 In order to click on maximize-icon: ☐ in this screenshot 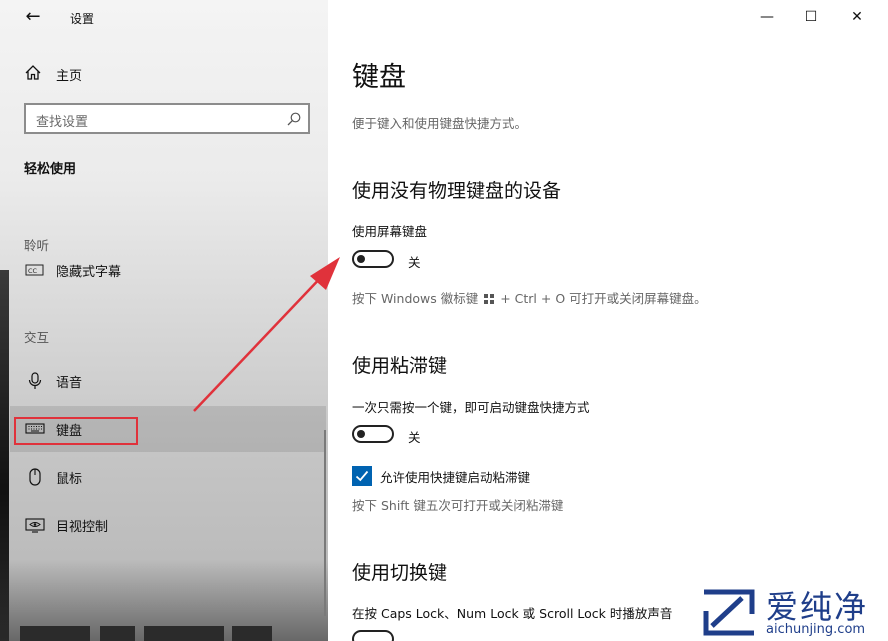, I will do `click(811, 17)`.